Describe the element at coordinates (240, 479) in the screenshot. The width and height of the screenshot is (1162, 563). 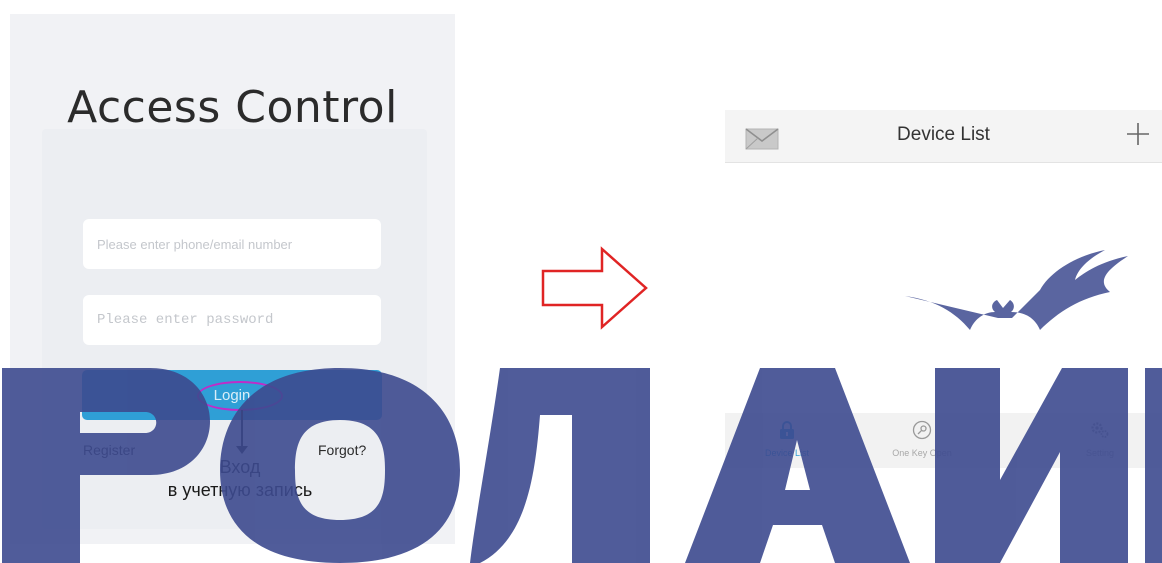
I see `callout-annotation: Вход в учетную запись` at that location.